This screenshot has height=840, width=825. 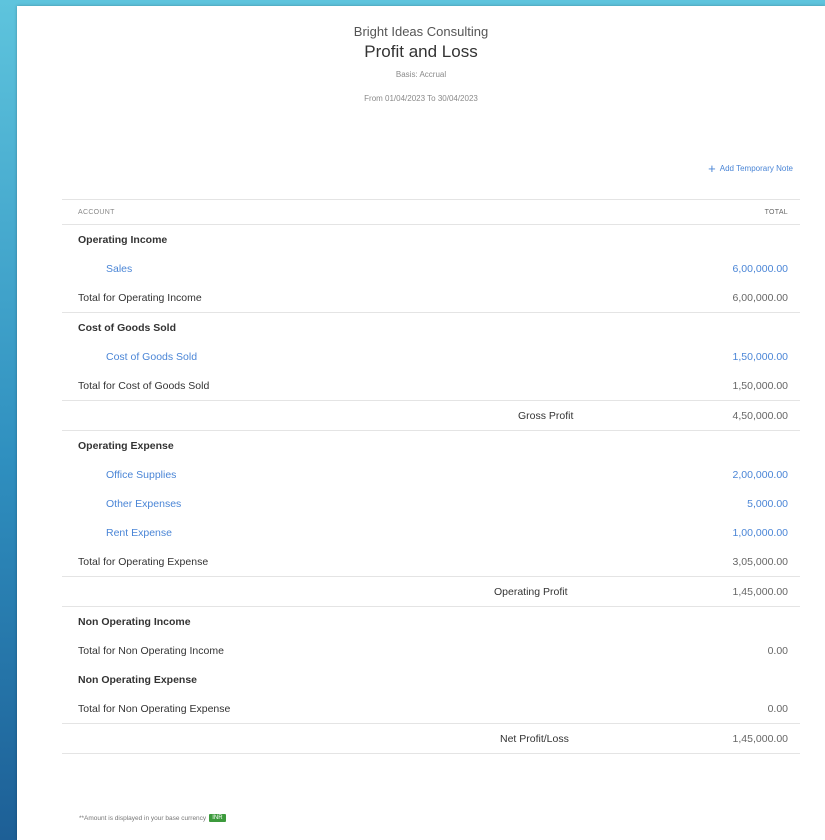 I want to click on section-heading: Operating Expense, so click(x=126, y=445).